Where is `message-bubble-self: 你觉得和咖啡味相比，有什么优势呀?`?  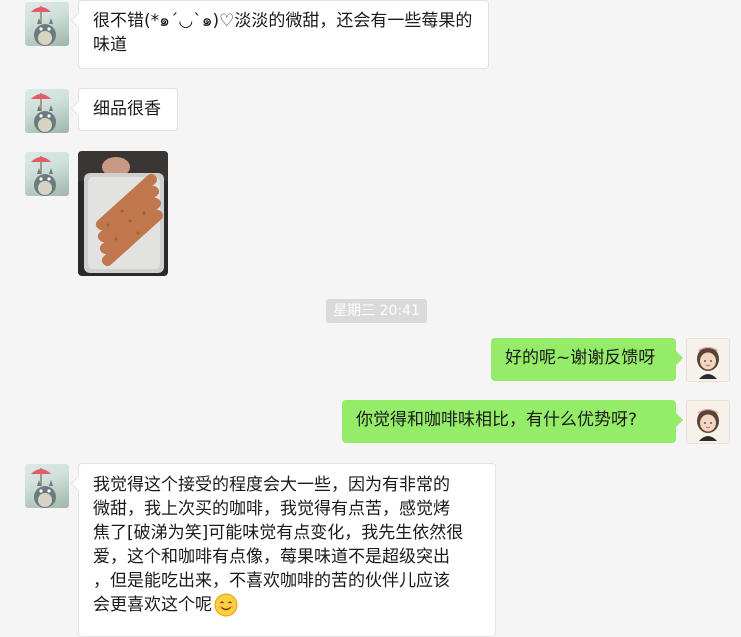
message-bubble-self: 你觉得和咖啡味相比，有什么优势呀? is located at coordinates (509, 421).